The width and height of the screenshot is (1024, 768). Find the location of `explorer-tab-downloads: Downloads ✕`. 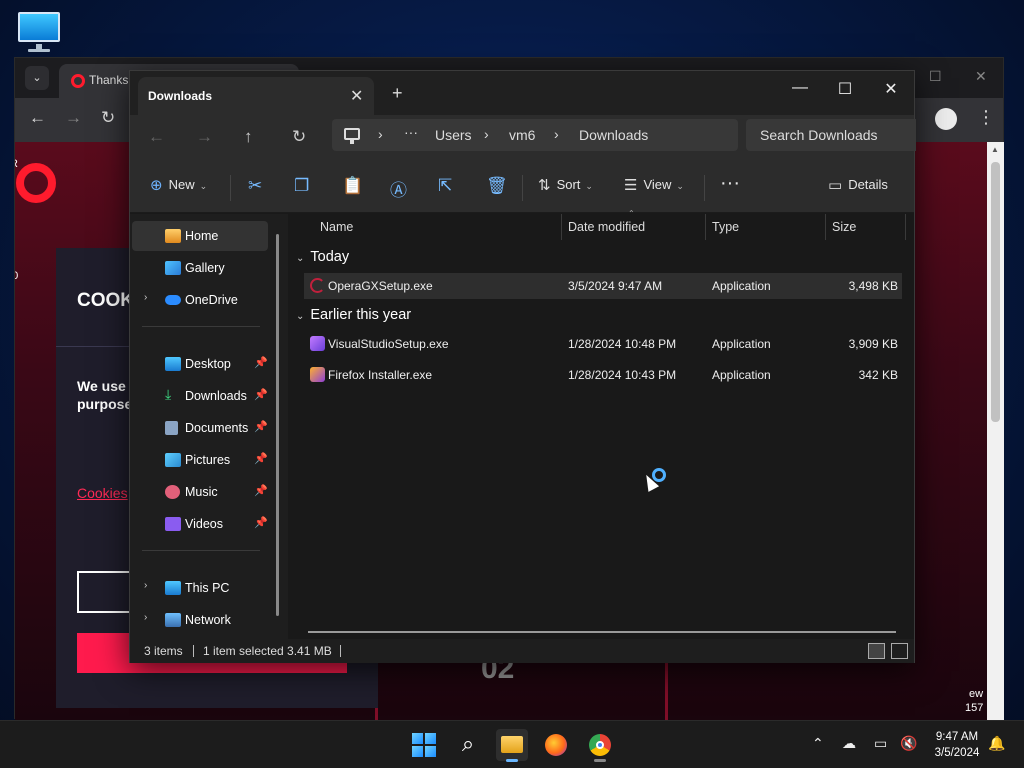

explorer-tab-downloads: Downloads ✕ is located at coordinates (256, 96).